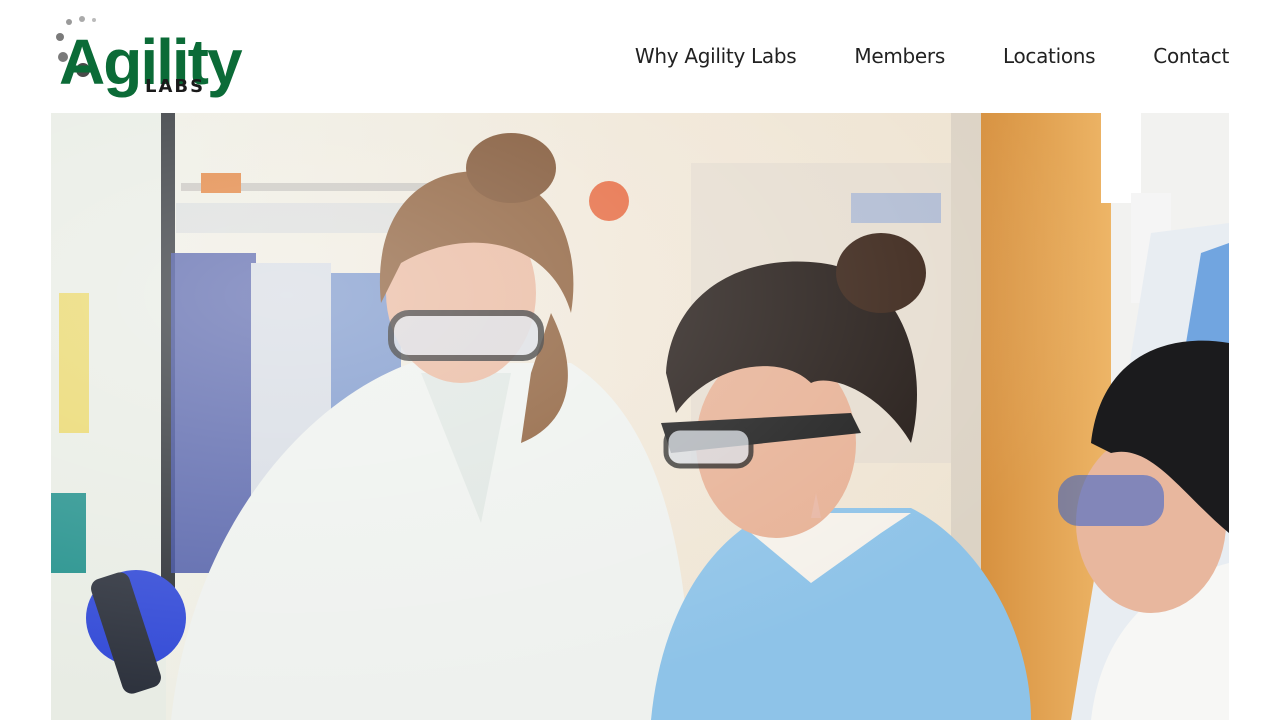 The image size is (1280, 720). I want to click on nav-members: Members, so click(899, 56).